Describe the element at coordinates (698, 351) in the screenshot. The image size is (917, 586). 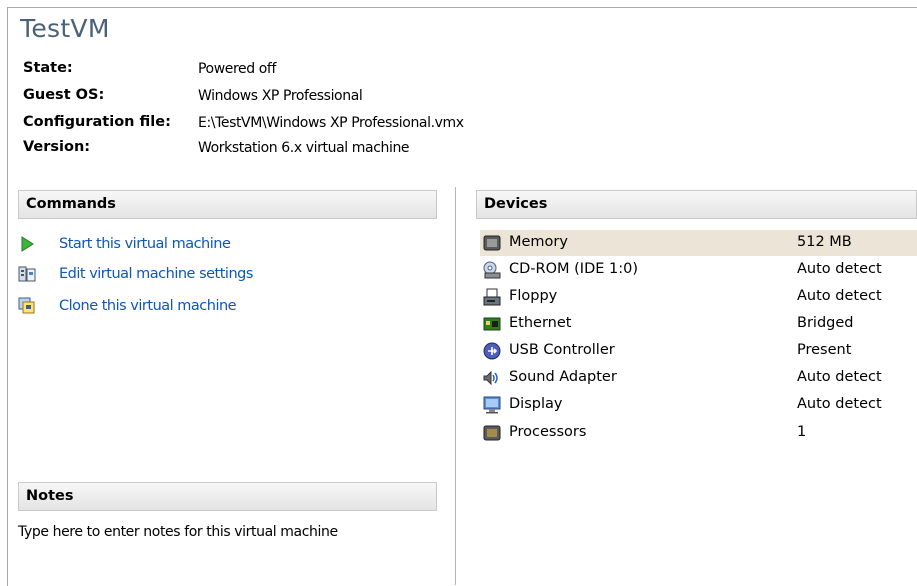
I see `device-row-usb: USB Controller Present` at that location.